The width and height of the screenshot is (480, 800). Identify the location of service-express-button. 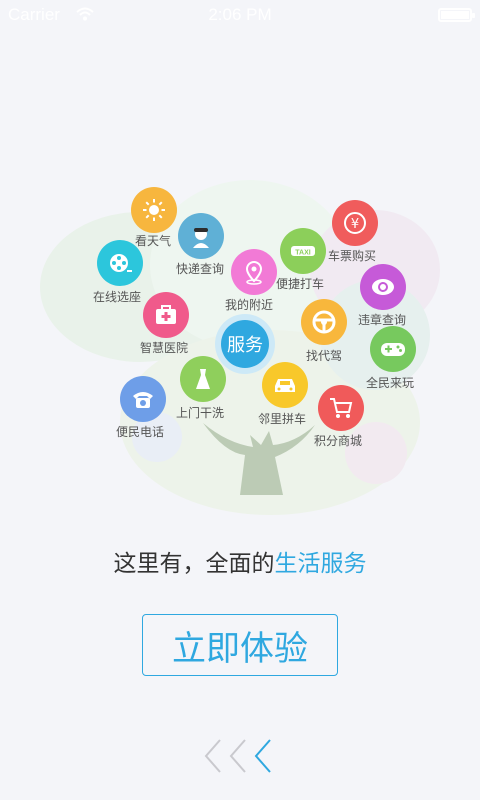
(201, 236).